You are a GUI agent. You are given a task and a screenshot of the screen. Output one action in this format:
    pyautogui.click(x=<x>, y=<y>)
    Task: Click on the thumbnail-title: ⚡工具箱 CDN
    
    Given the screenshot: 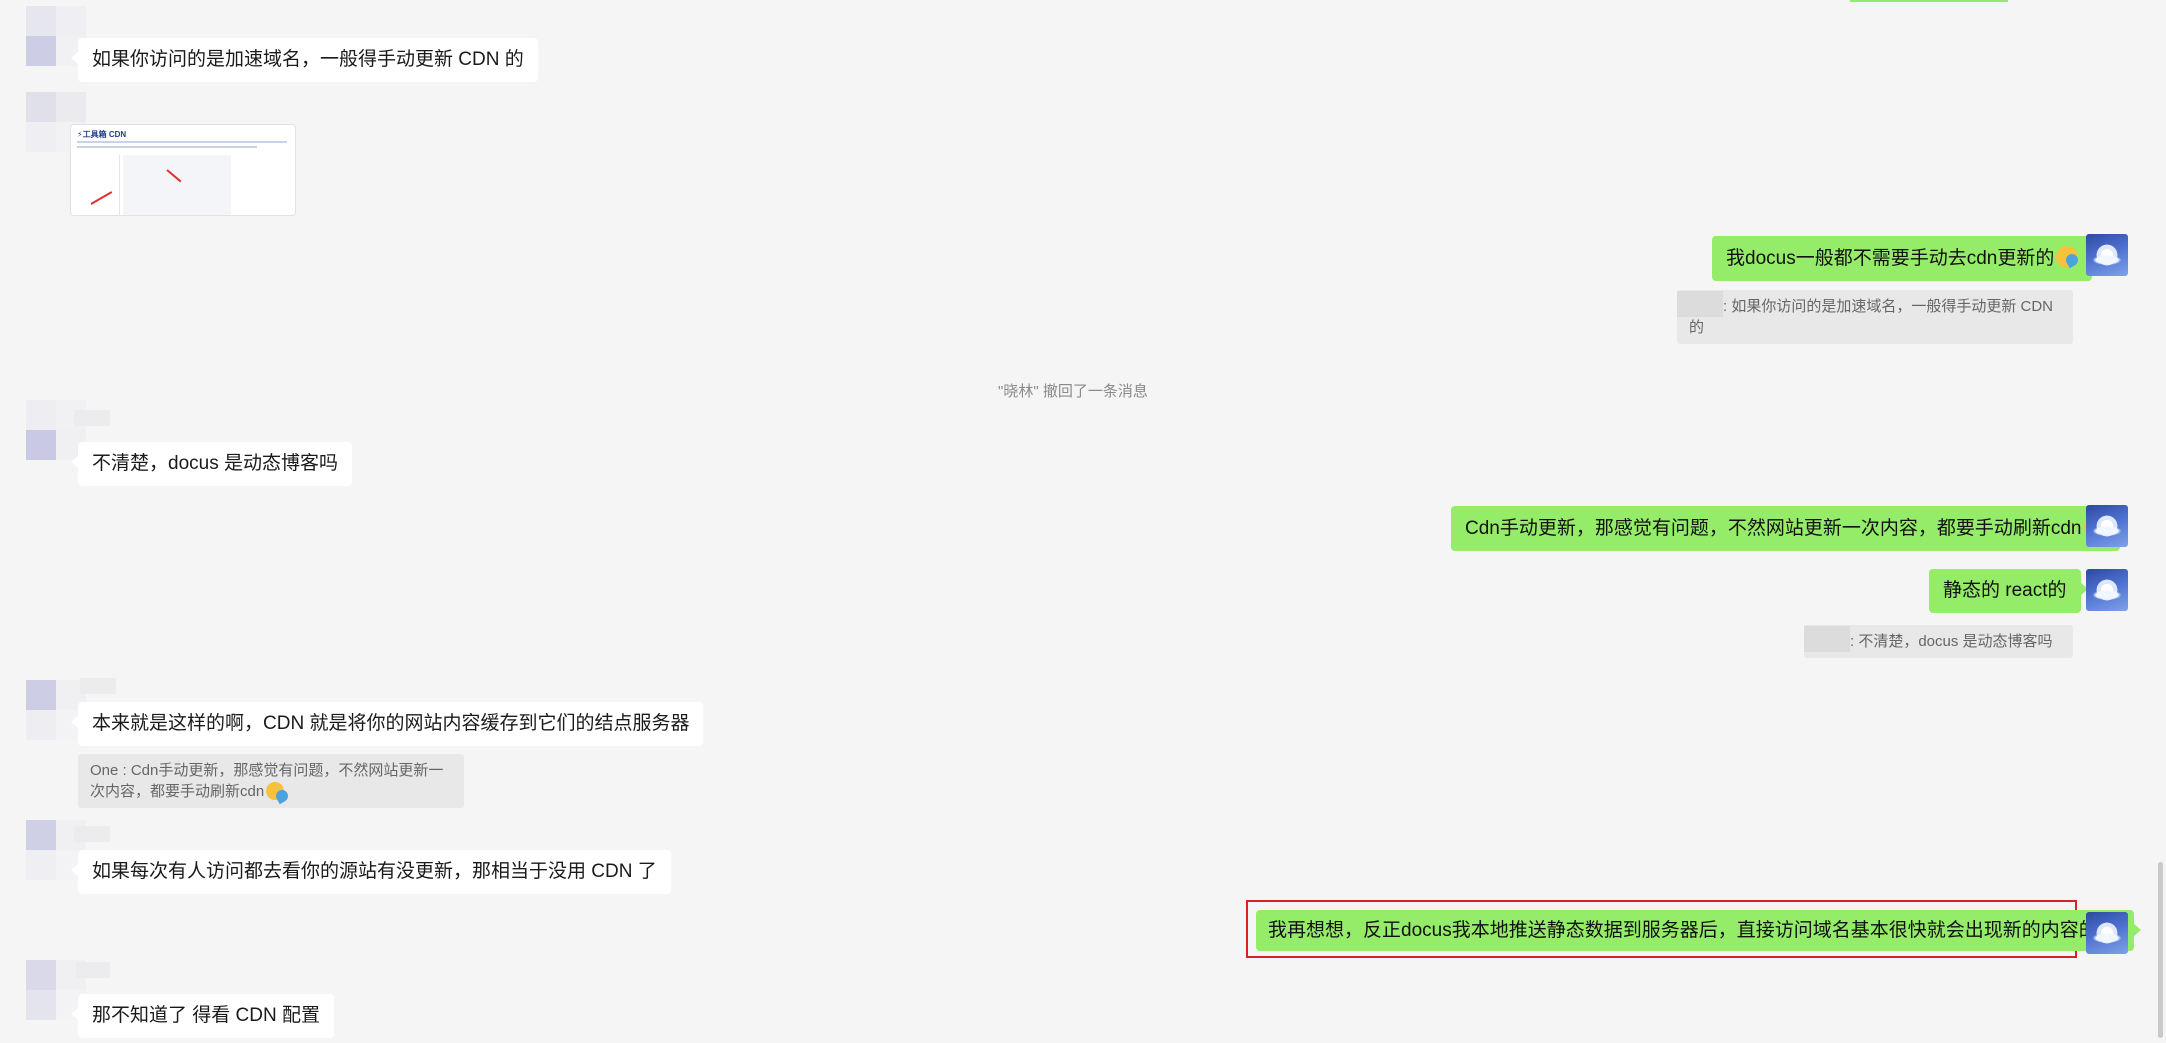 What is the action you would take?
    pyautogui.click(x=102, y=134)
    